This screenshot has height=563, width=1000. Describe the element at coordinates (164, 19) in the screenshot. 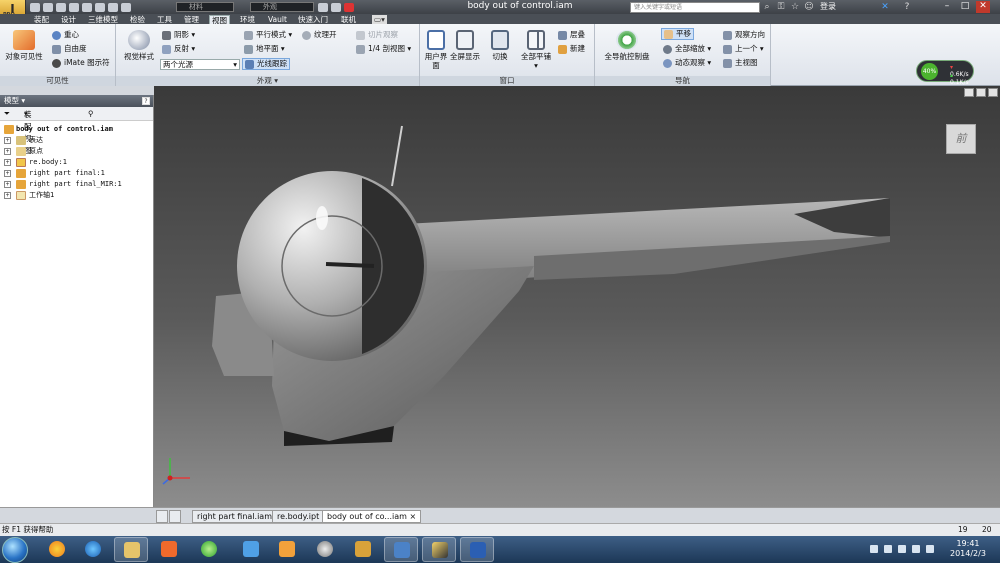

I see `tab-tools: 工具` at that location.